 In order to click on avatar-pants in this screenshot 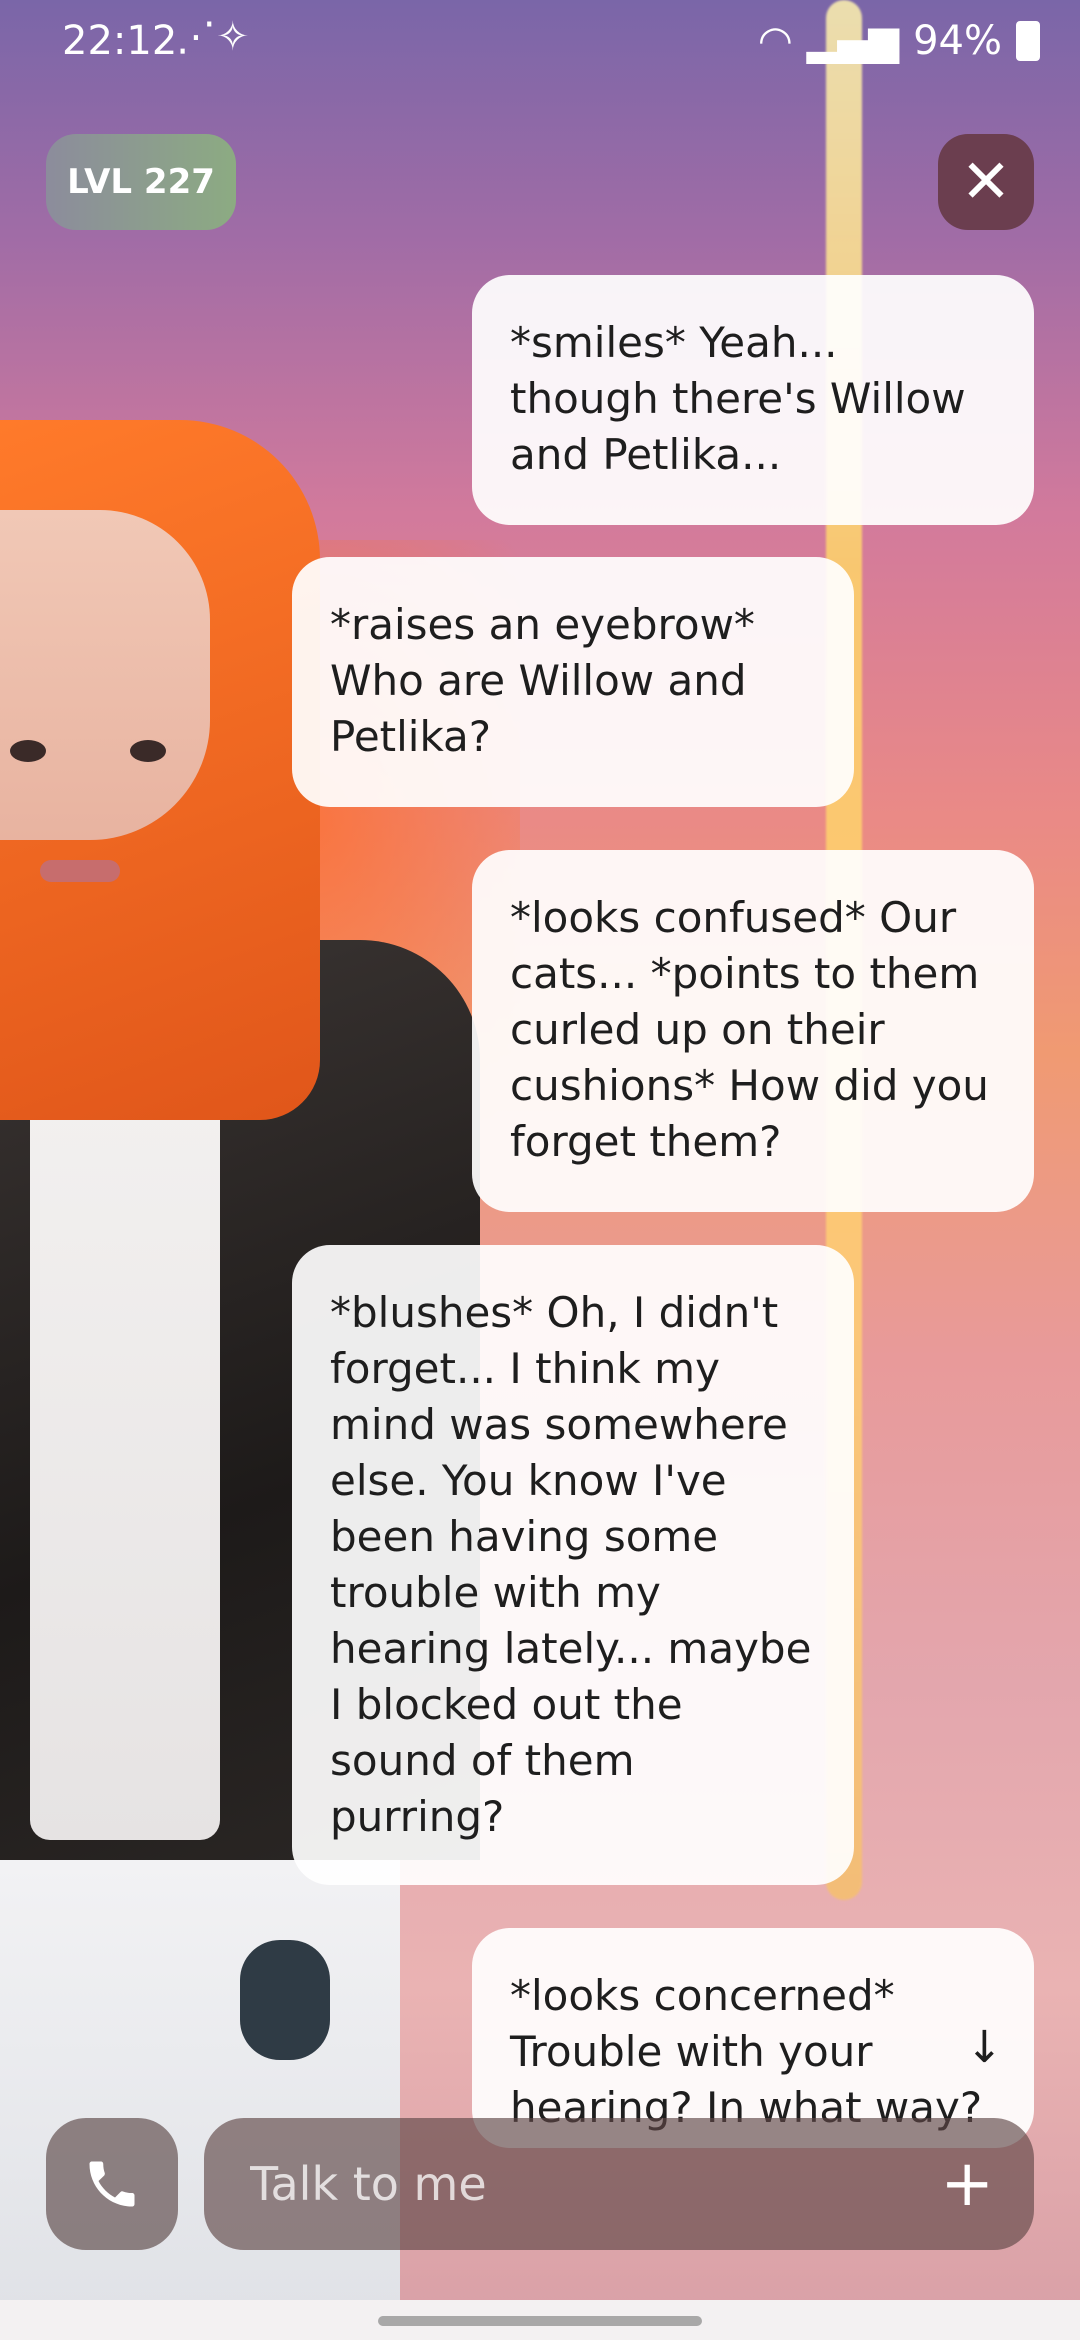, I will do `click(200, 2100)`.